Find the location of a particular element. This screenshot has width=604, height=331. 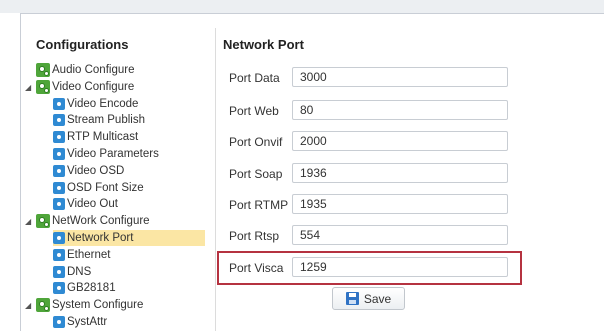

port-onvif-label: Port Onvif is located at coordinates (256, 142).